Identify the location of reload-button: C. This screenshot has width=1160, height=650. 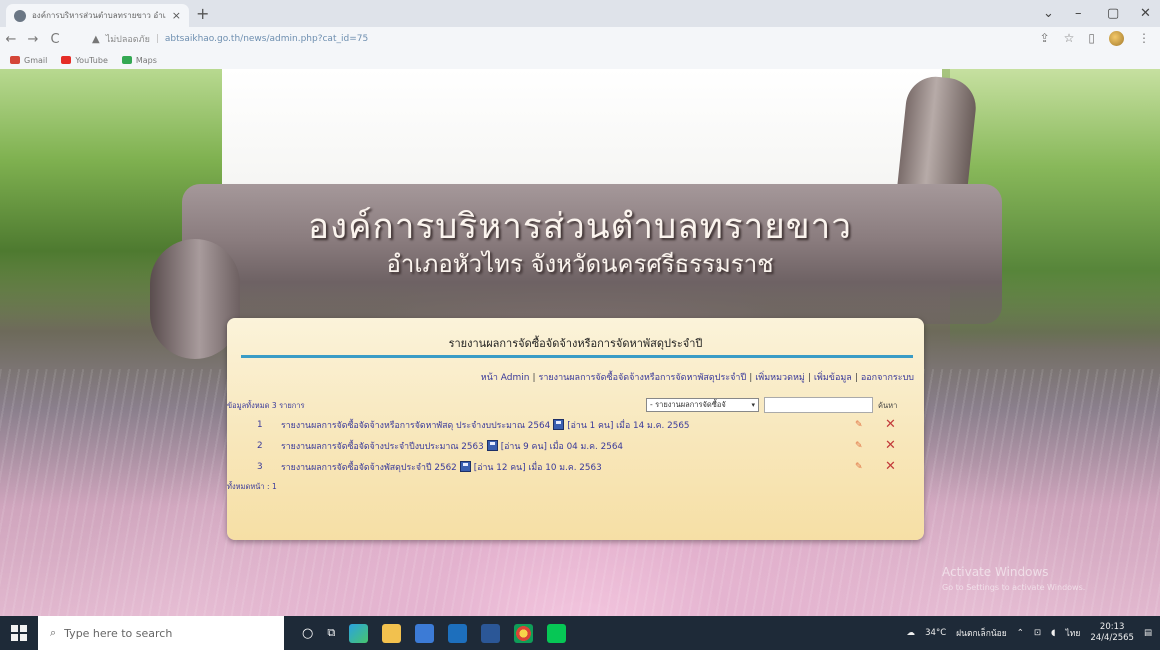
(55, 39).